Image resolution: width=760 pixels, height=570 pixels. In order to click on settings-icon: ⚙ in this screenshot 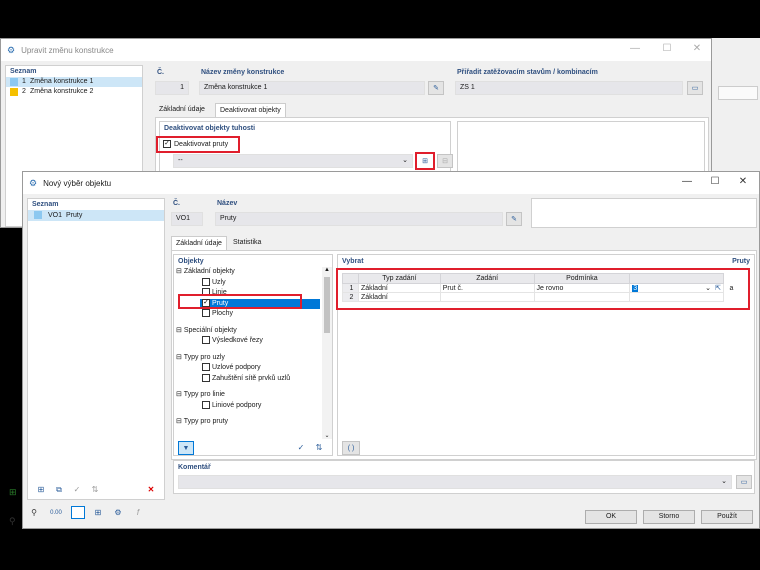, I will do `click(118, 512)`.